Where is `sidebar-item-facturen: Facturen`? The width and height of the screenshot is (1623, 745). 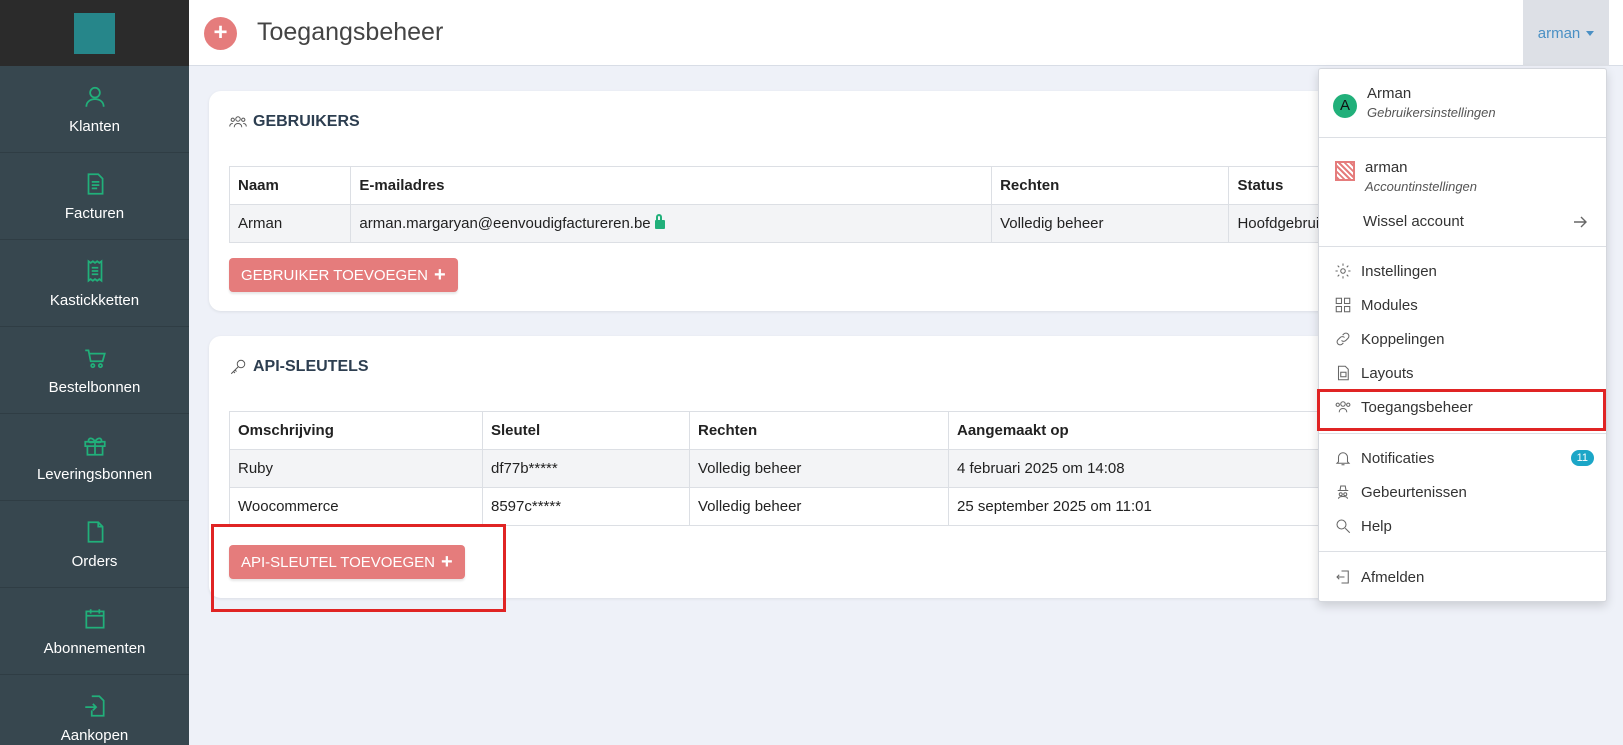 sidebar-item-facturen: Facturen is located at coordinates (94, 196).